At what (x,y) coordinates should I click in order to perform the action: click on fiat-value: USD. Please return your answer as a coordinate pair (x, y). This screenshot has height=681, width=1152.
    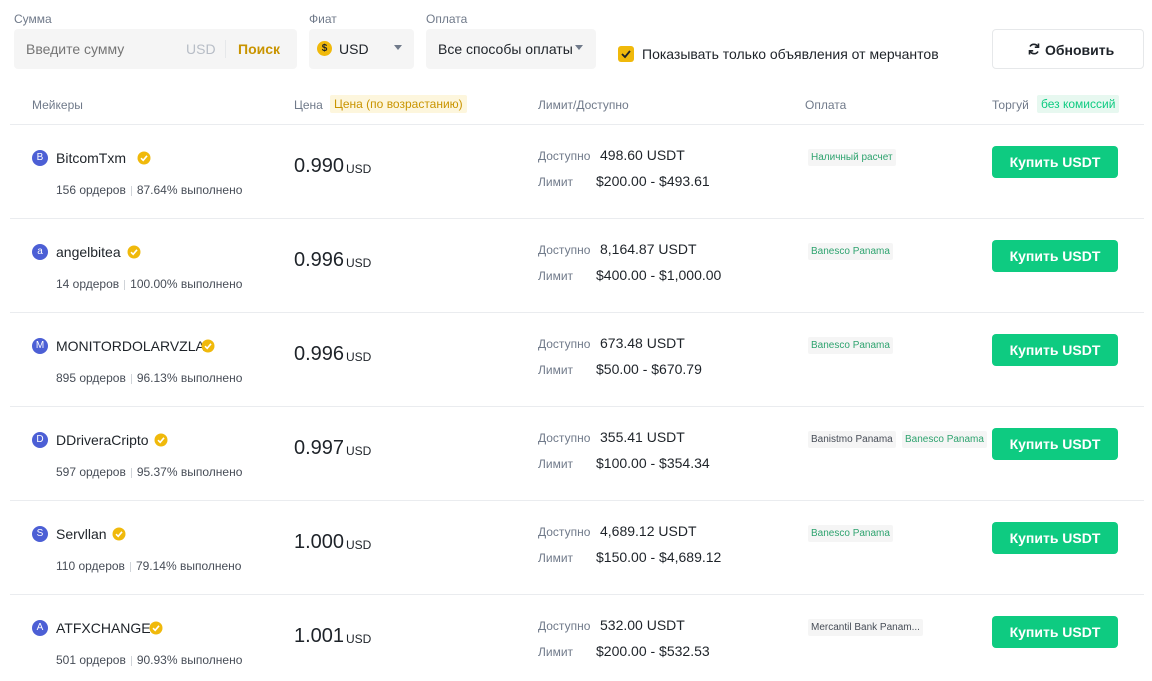
    Looking at the image, I should click on (354, 49).